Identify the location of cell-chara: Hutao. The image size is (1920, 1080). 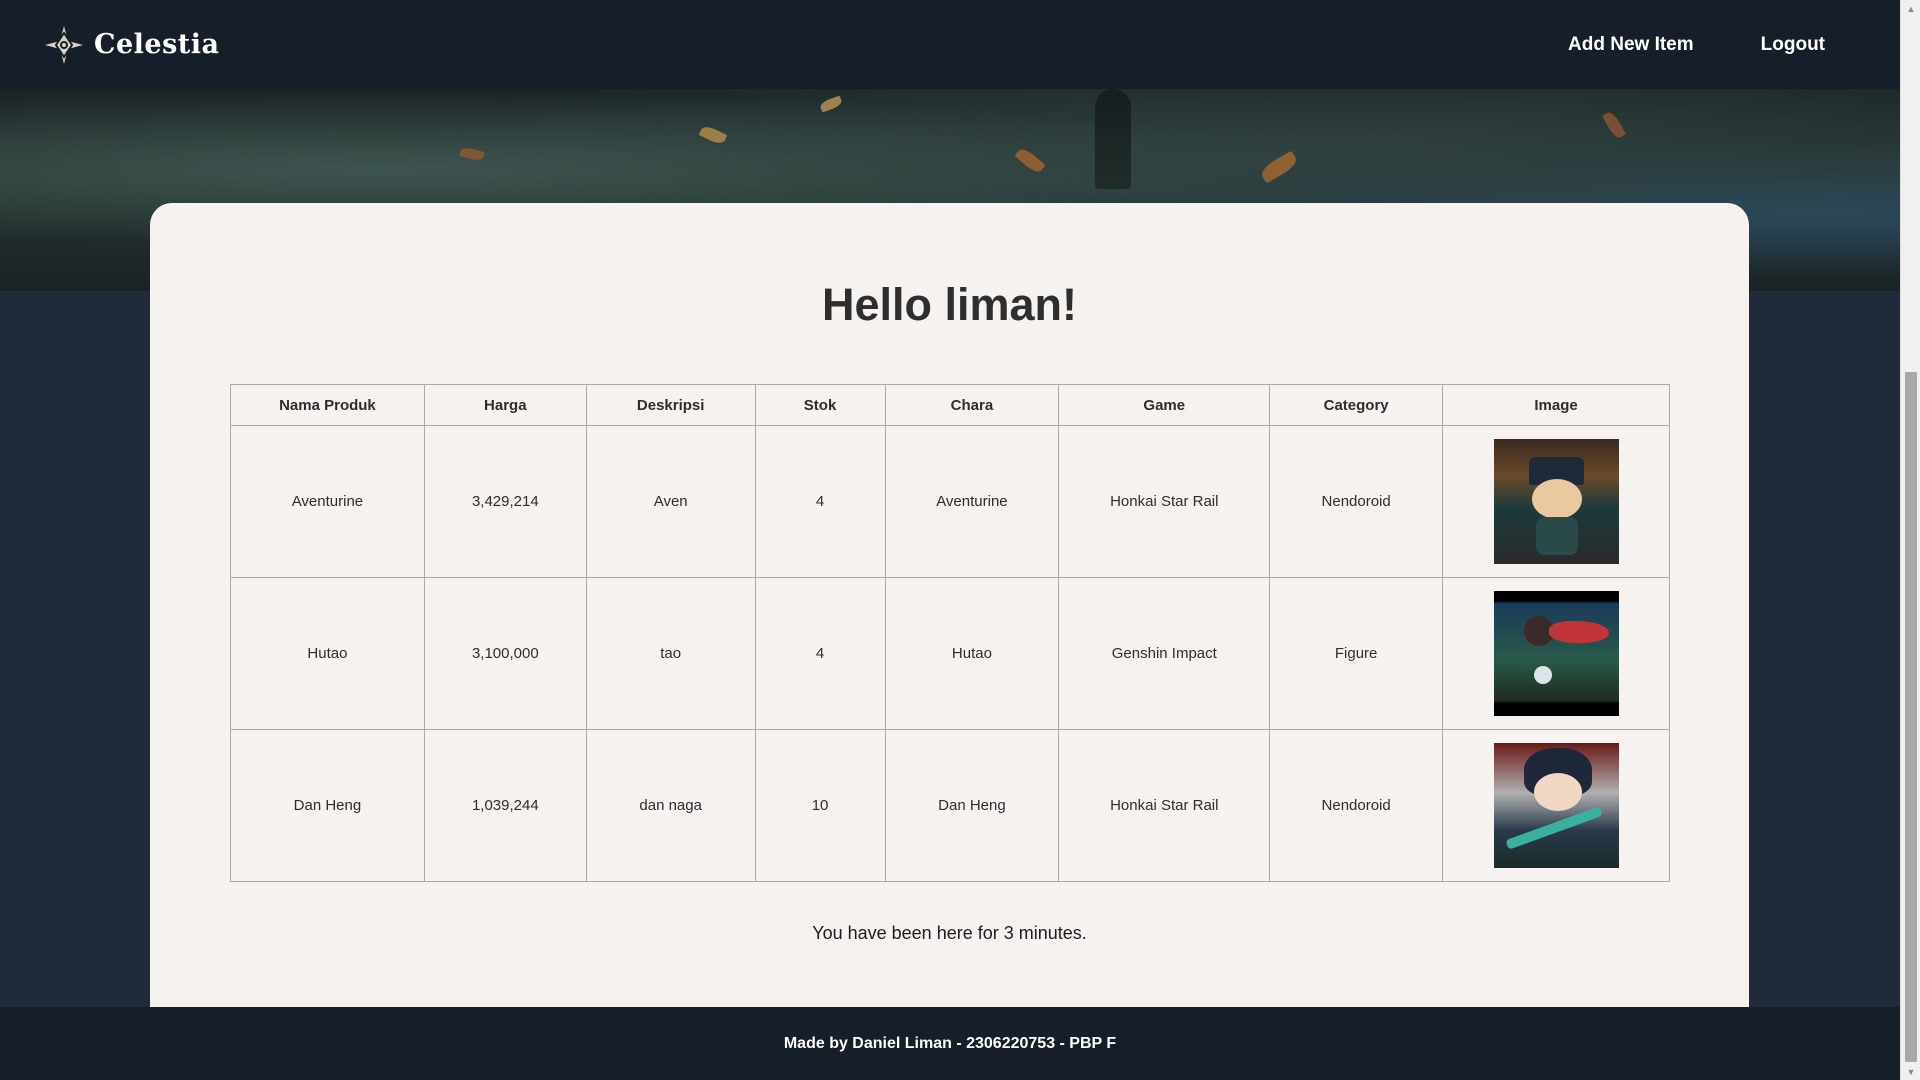
(972, 653).